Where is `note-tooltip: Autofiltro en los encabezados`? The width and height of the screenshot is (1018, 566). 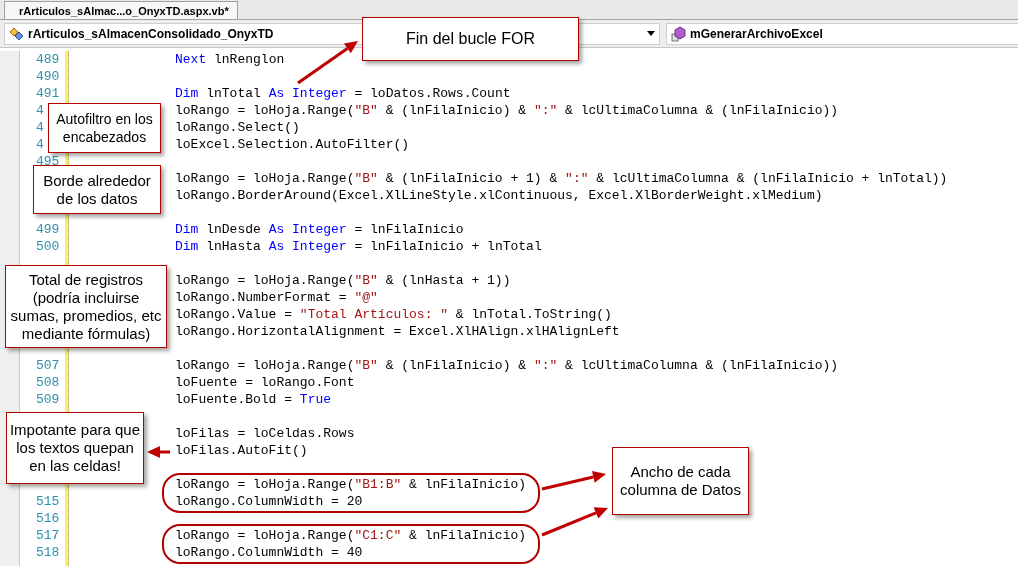 note-tooltip: Autofiltro en los encabezados is located at coordinates (104, 128).